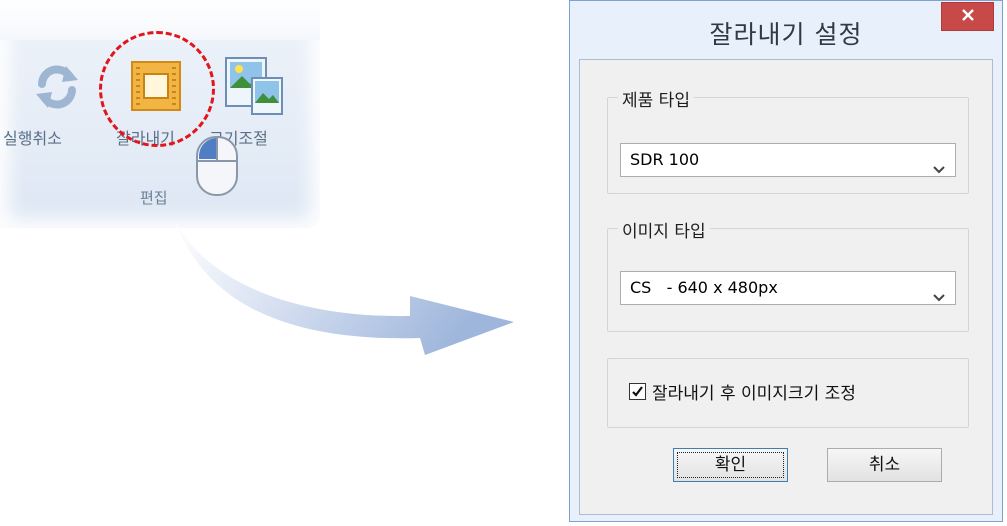  I want to click on dialog-title: 잘라내기 설정, so click(786, 34).